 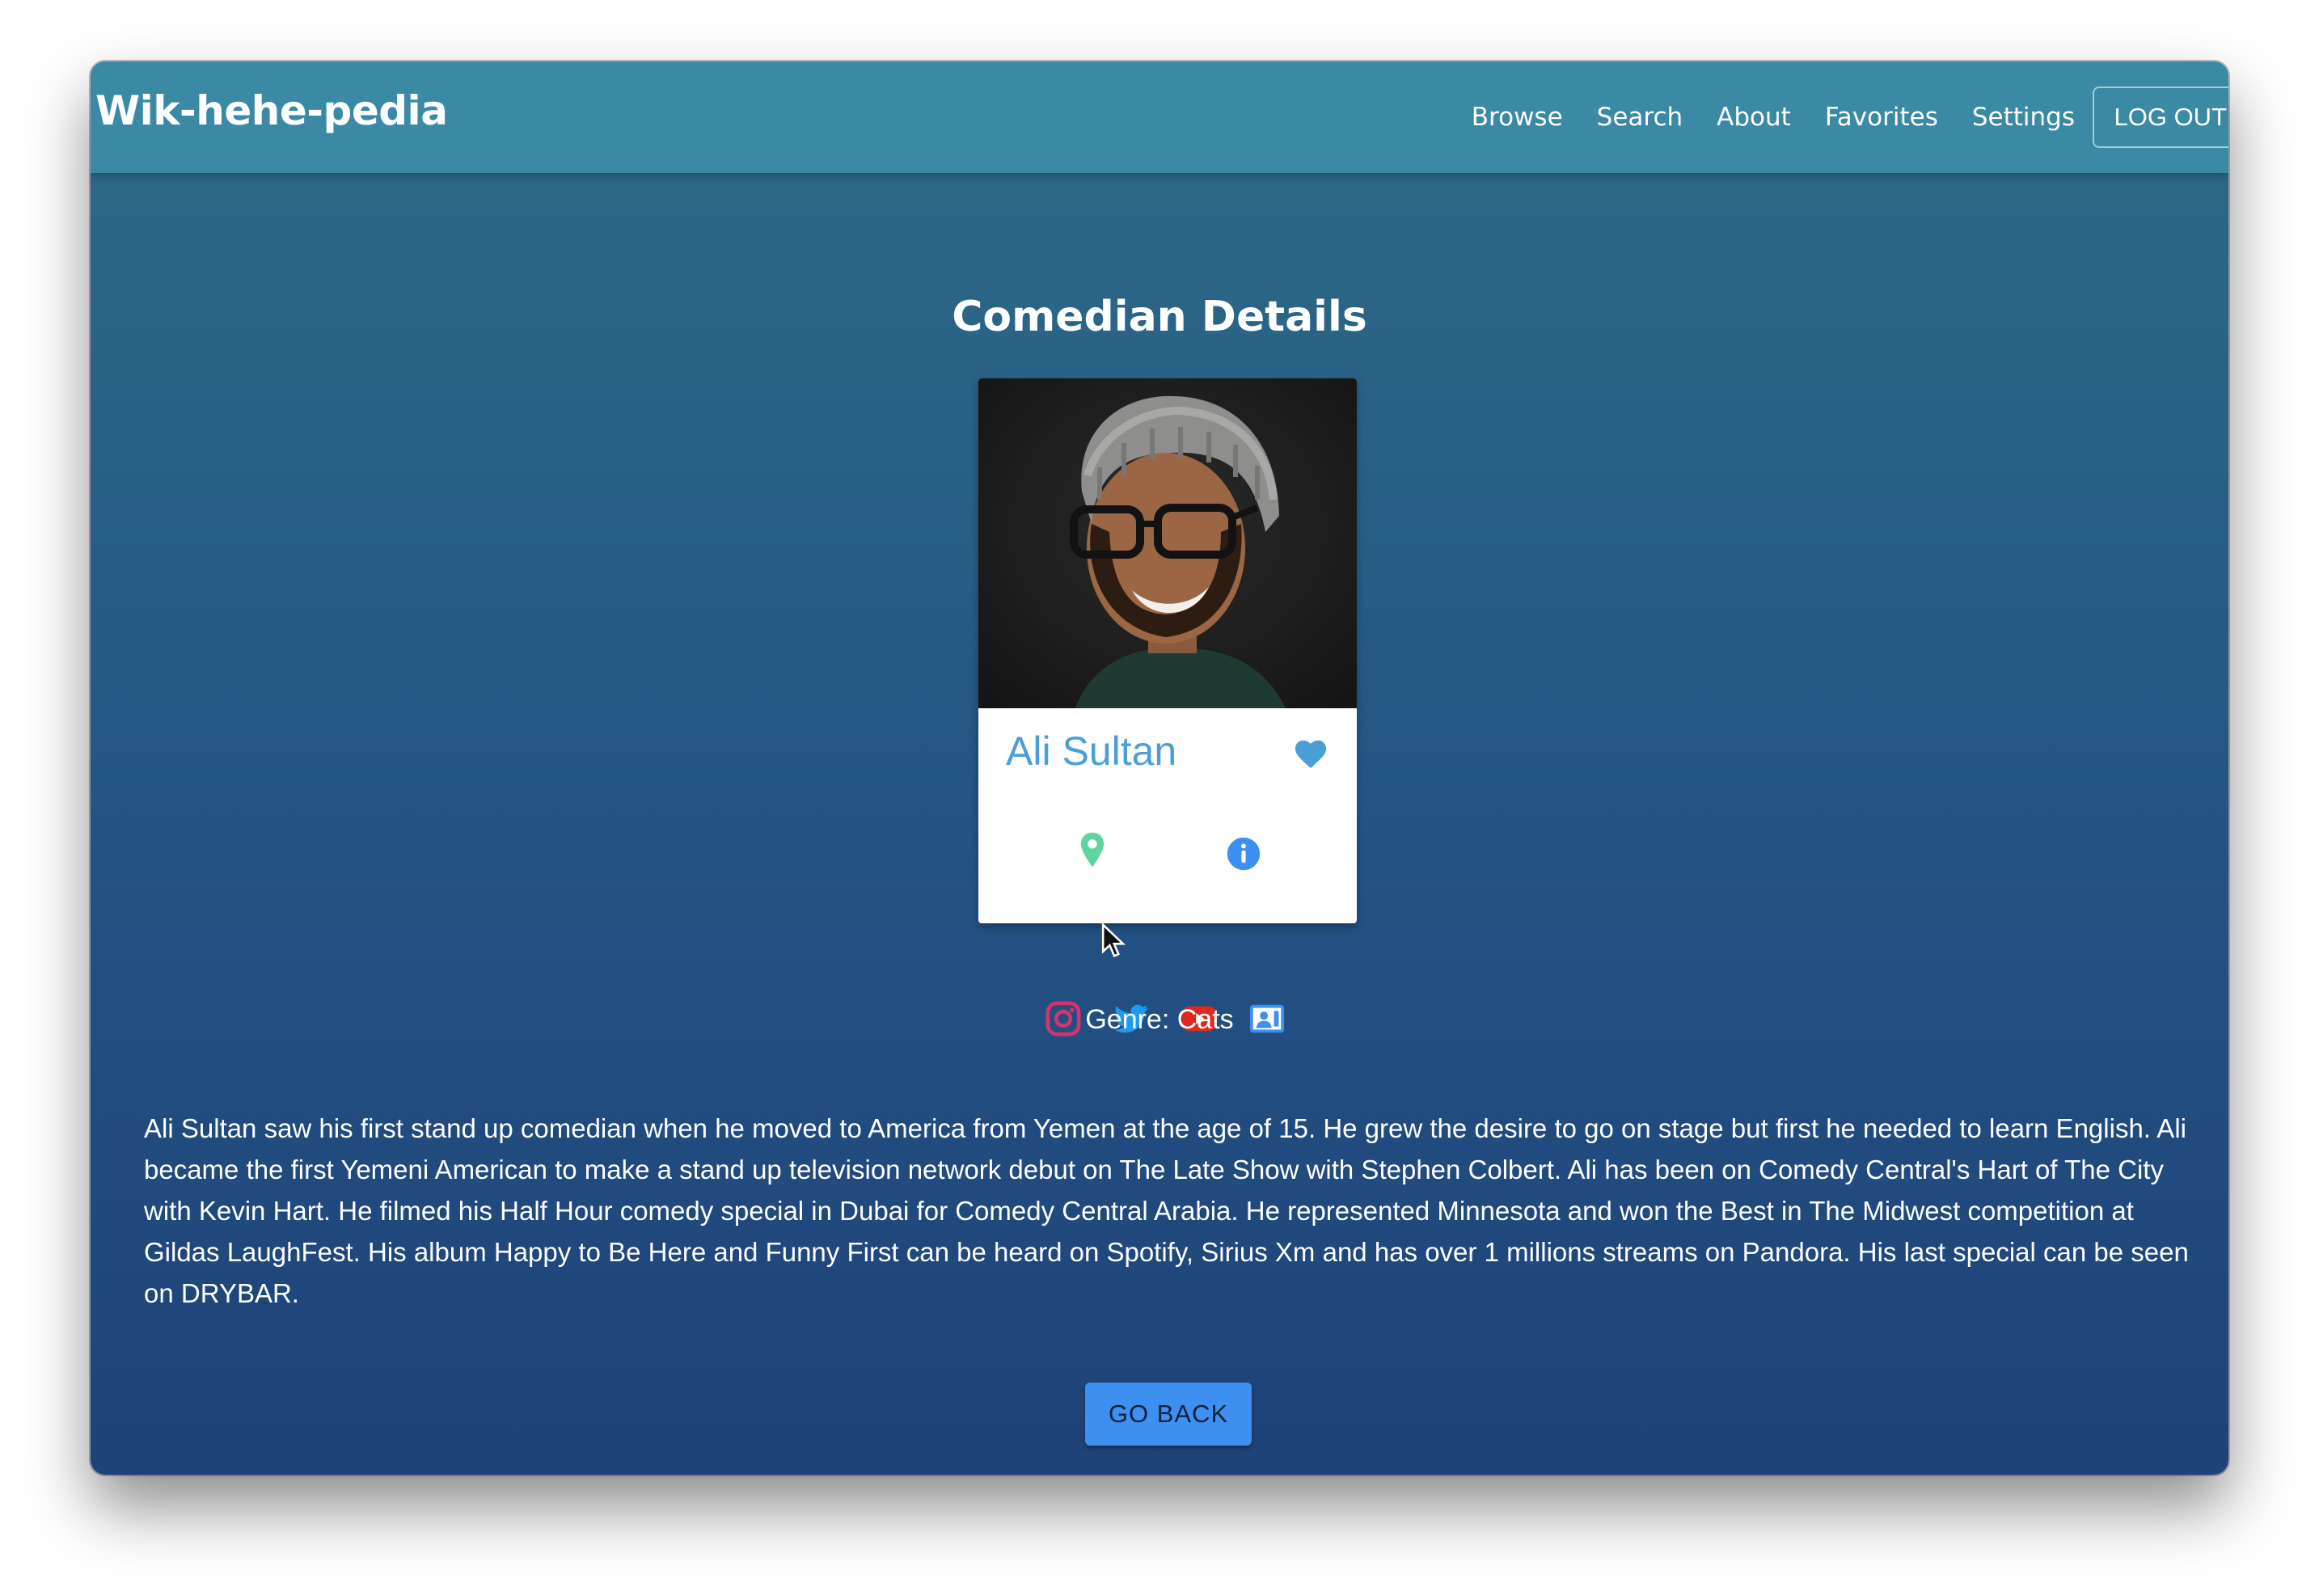 What do you see at coordinates (1311, 753) in the screenshot?
I see `heart-icon` at bounding box center [1311, 753].